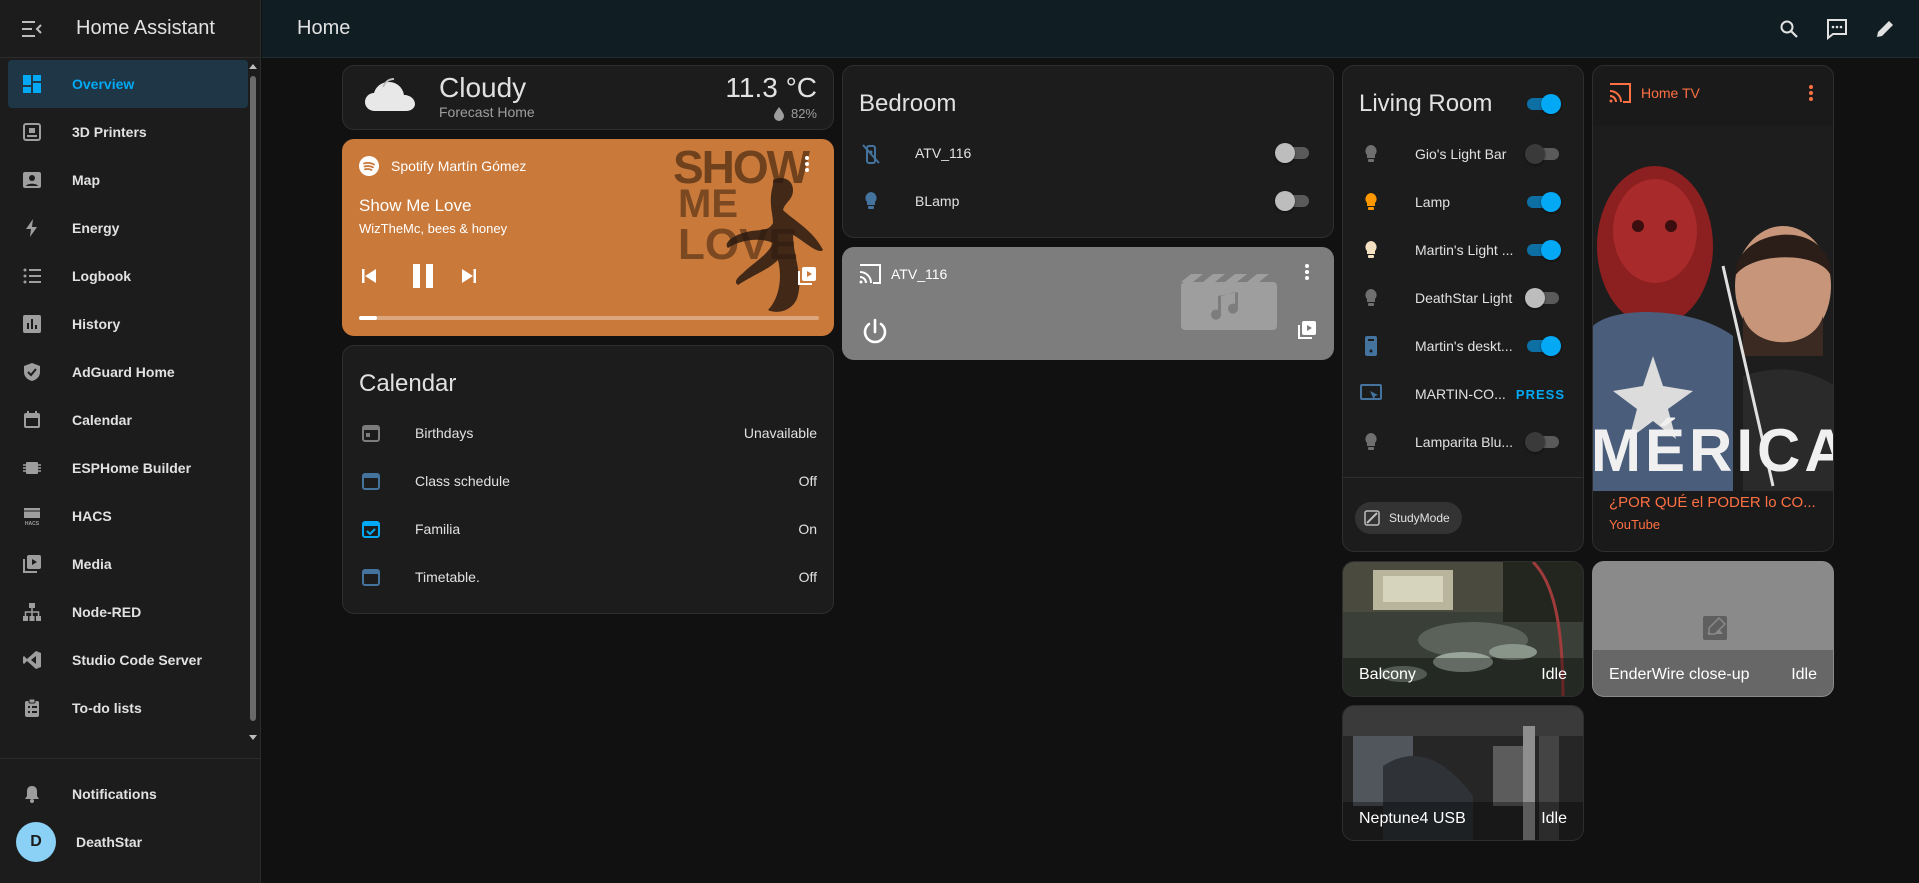  What do you see at coordinates (589, 318) in the screenshot?
I see `progress-bar` at bounding box center [589, 318].